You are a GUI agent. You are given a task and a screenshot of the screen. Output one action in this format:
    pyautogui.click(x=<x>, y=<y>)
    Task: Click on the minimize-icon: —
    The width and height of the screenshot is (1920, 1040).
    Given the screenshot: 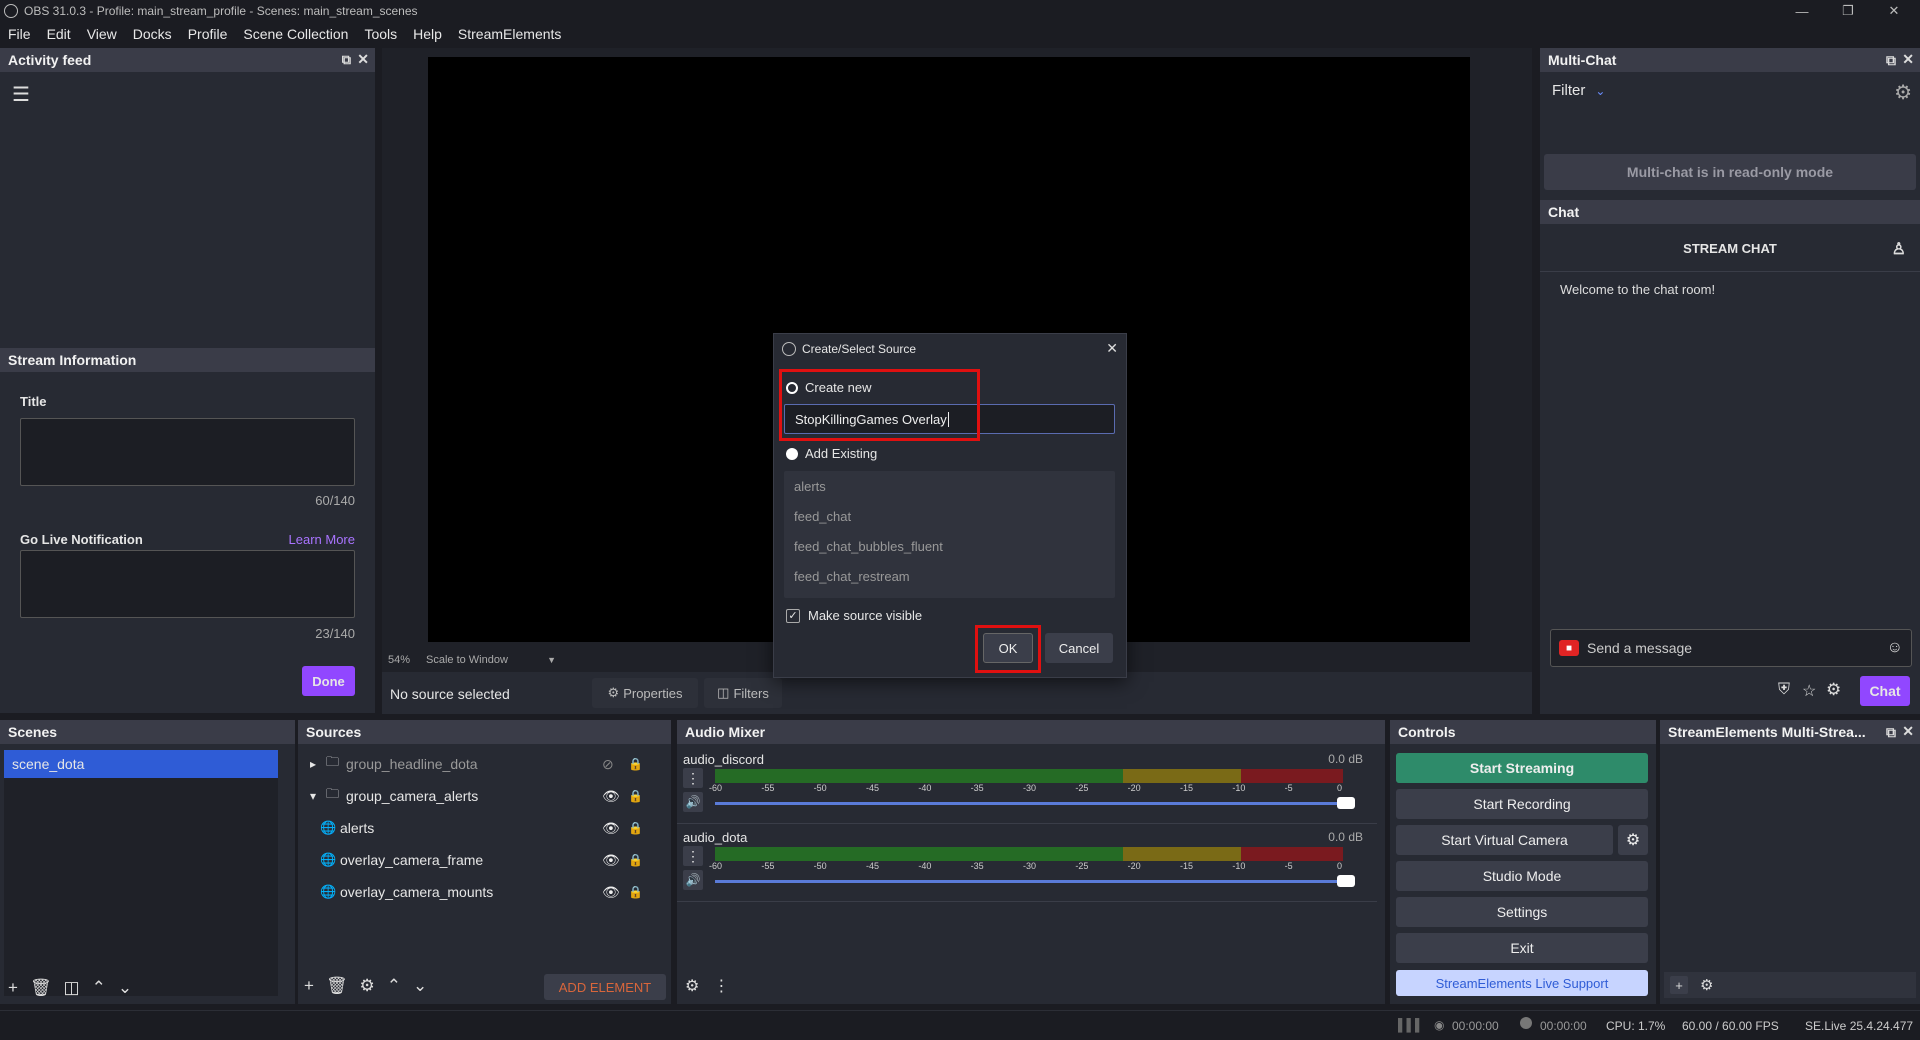 What is the action you would take?
    pyautogui.click(x=1802, y=11)
    